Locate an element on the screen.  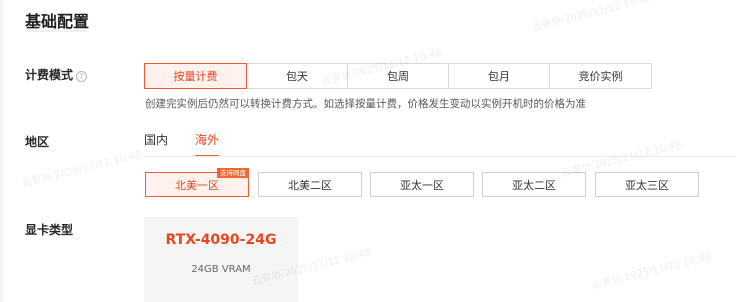
zone-label: 亚太一区 is located at coordinates (422, 185).